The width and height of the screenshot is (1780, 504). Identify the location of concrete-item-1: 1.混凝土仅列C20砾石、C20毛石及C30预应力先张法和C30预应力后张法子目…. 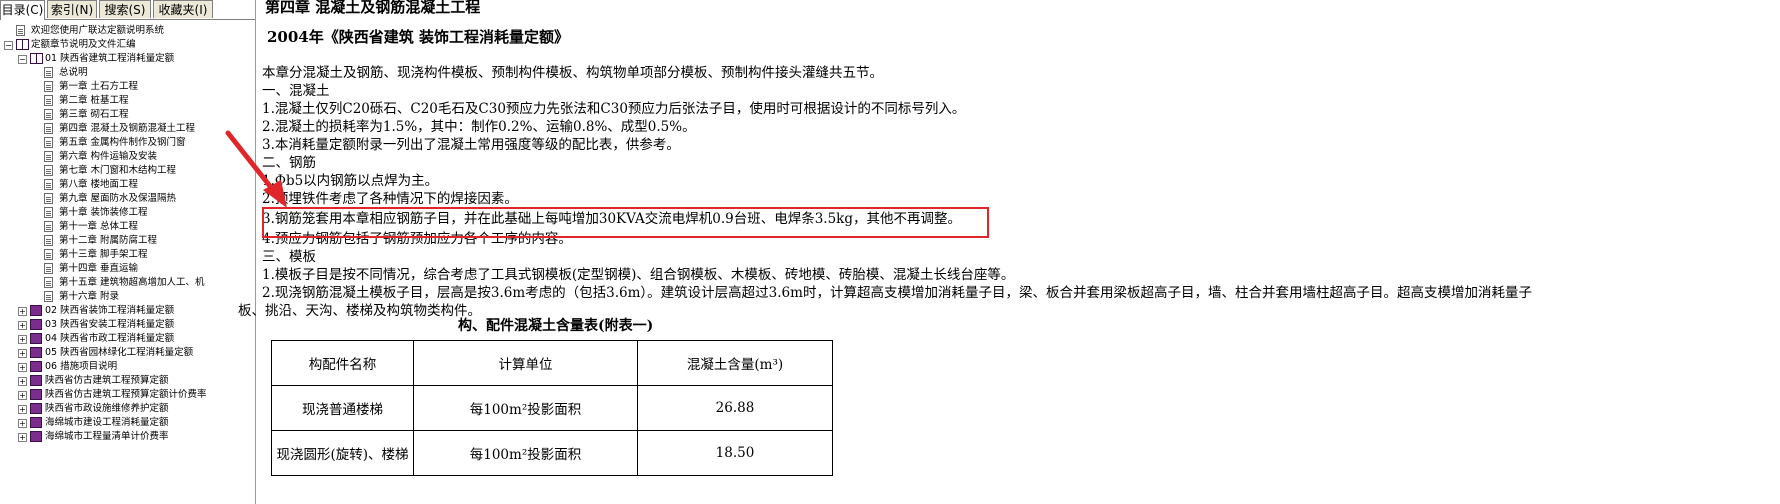
(614, 109).